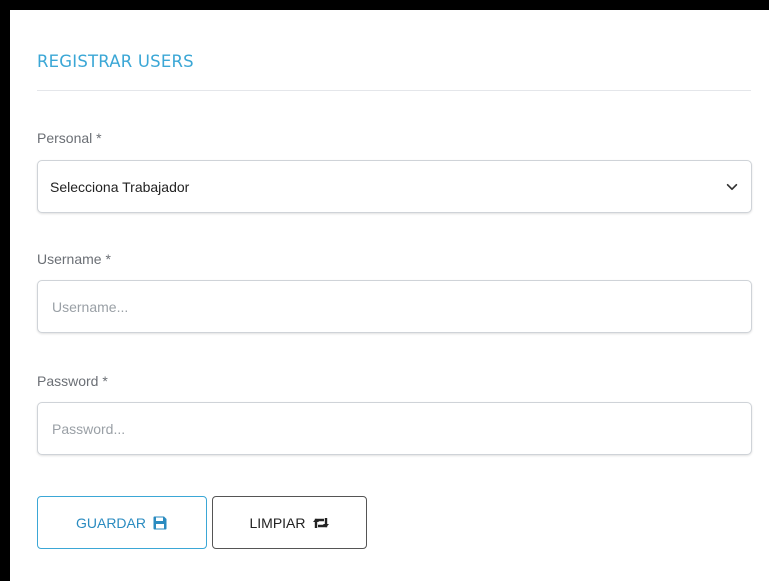 Image resolution: width=769 pixels, height=581 pixels. What do you see at coordinates (72, 381) in the screenshot?
I see `password-label: Password *` at bounding box center [72, 381].